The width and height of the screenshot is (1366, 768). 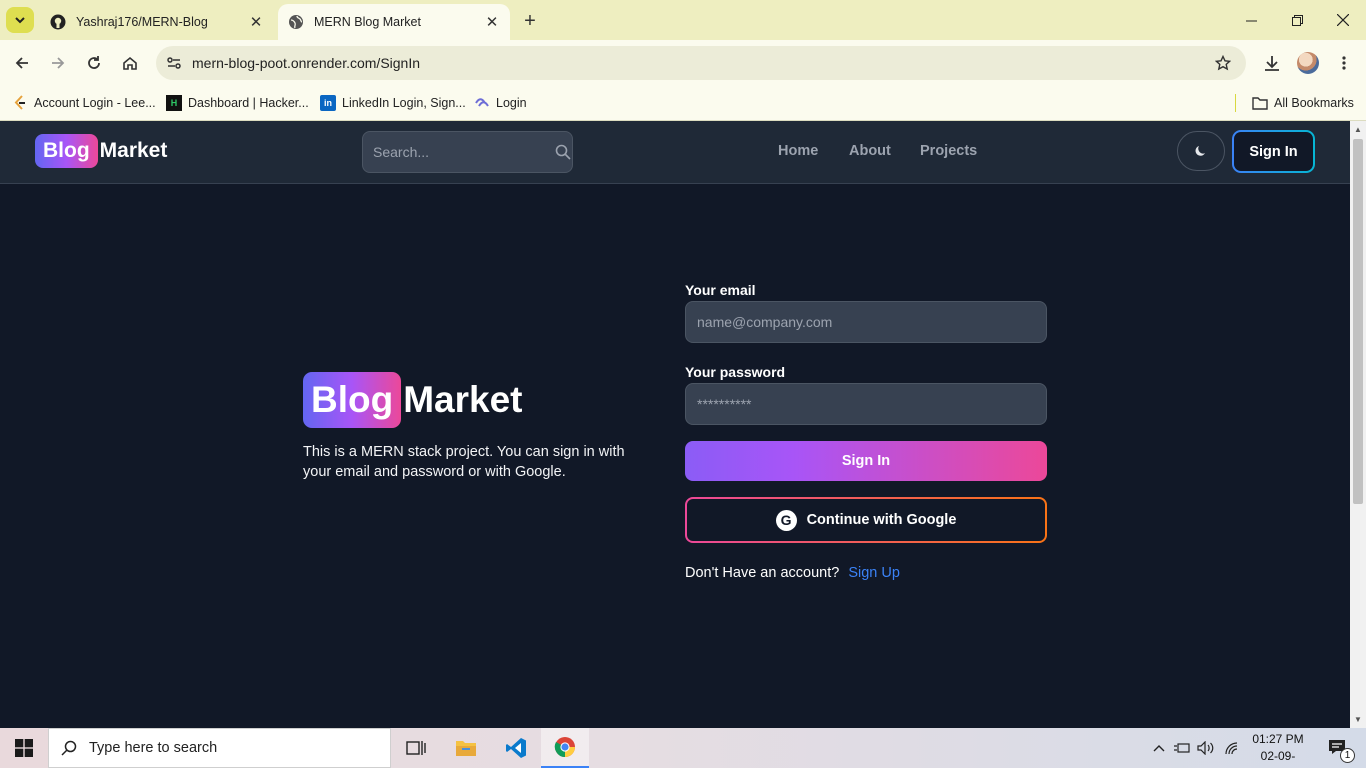 I want to click on search-input, so click(x=458, y=152).